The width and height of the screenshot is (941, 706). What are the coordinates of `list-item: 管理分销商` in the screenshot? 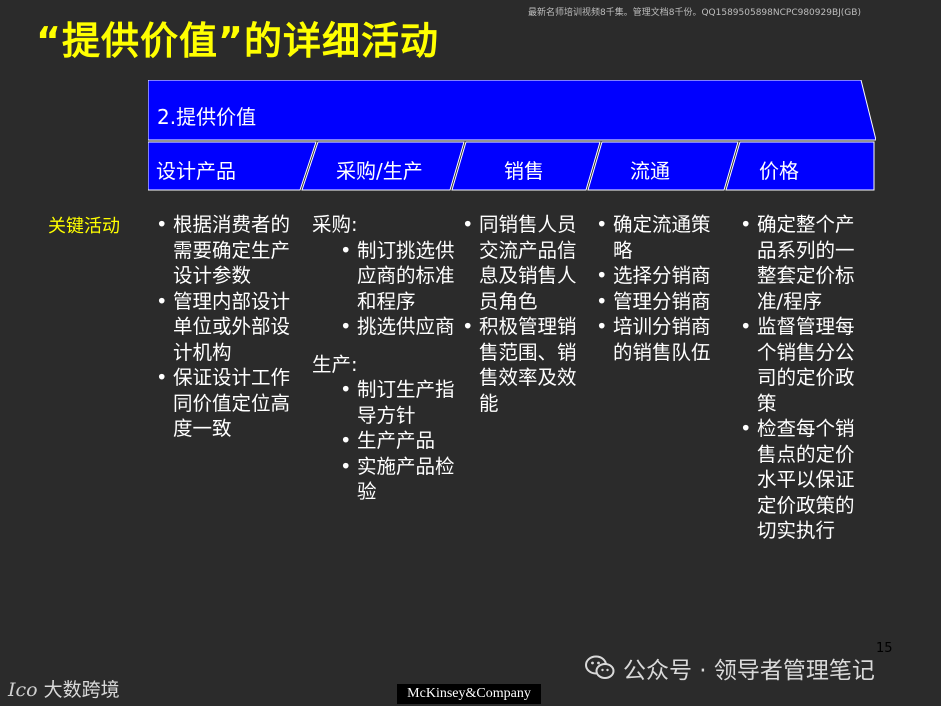 It's located at (663, 302).